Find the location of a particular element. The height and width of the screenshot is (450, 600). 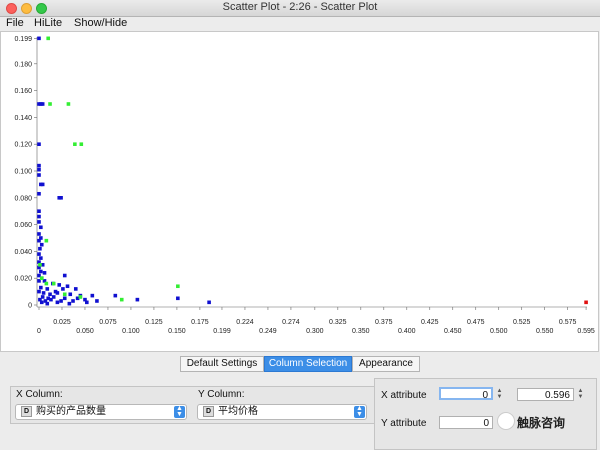

y-tick-label: 0.020 is located at coordinates (23, 279).